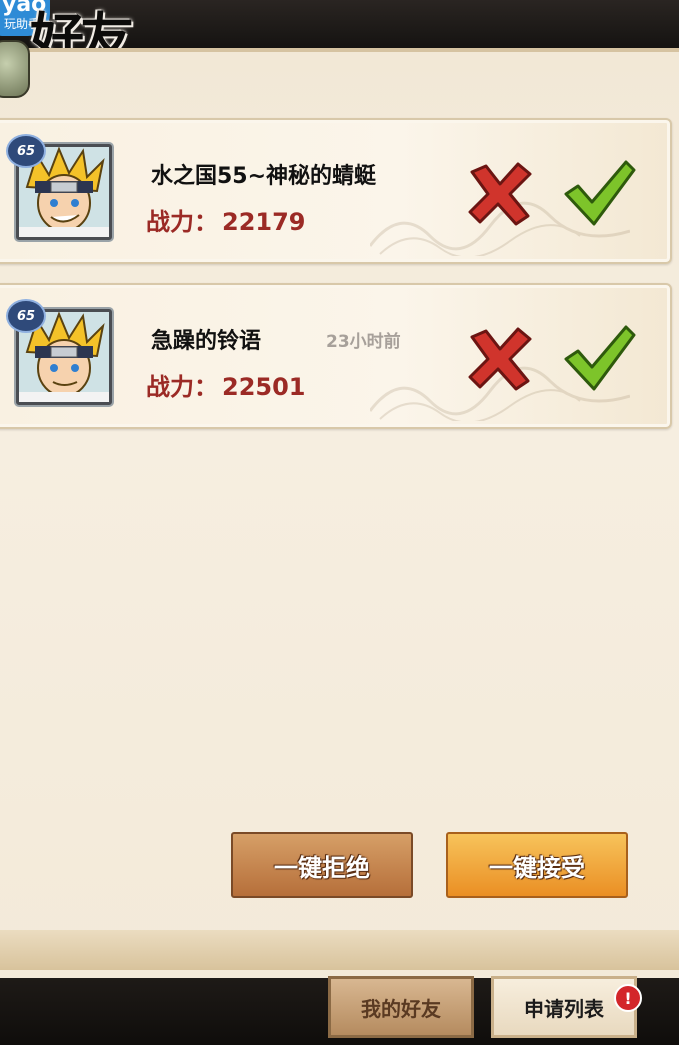 This screenshot has height=1045, width=679. What do you see at coordinates (206, 341) in the screenshot?
I see `player-name: 急躁的铃语` at bounding box center [206, 341].